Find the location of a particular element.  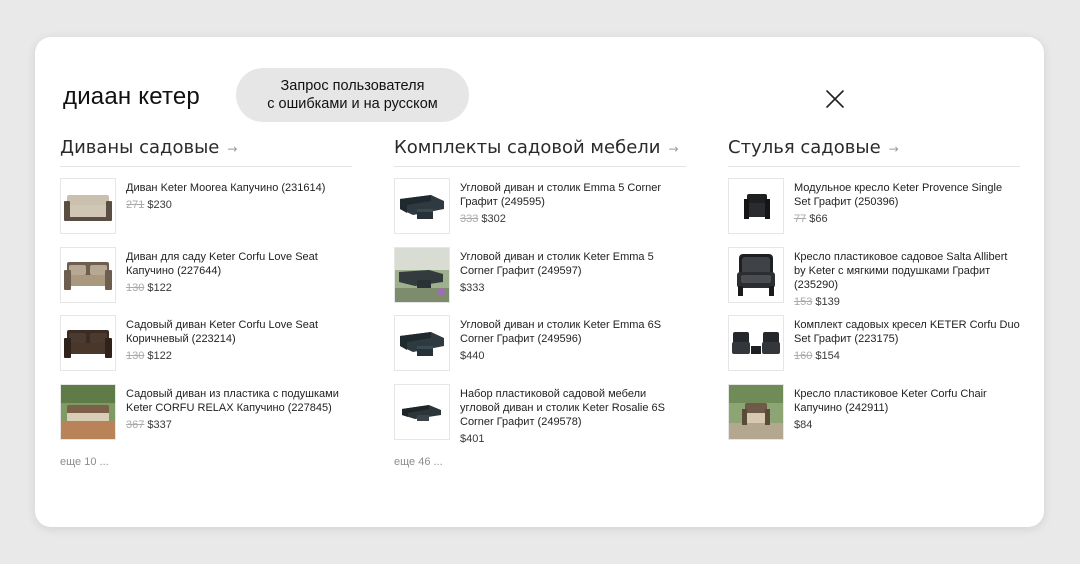

product-prices: 333 $302 is located at coordinates (573, 219).